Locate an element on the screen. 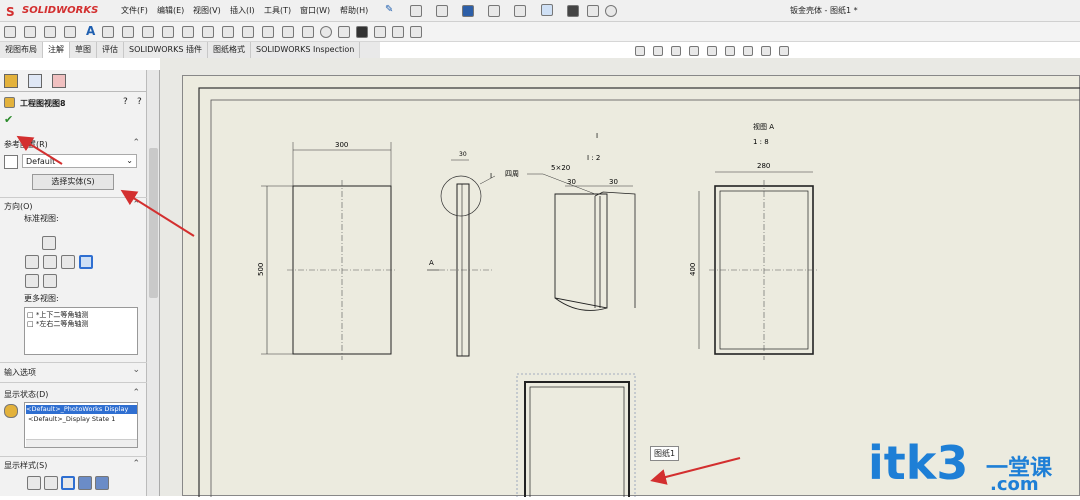 This screenshot has height=500, width=1080. arrow-to-ok-icon is located at coordinates (39, 150).